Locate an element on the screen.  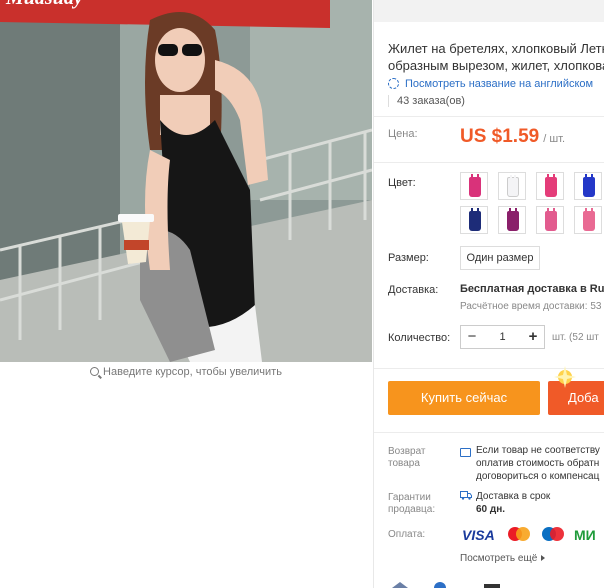
size-option-one-size: Один размер is located at coordinates (500, 258).